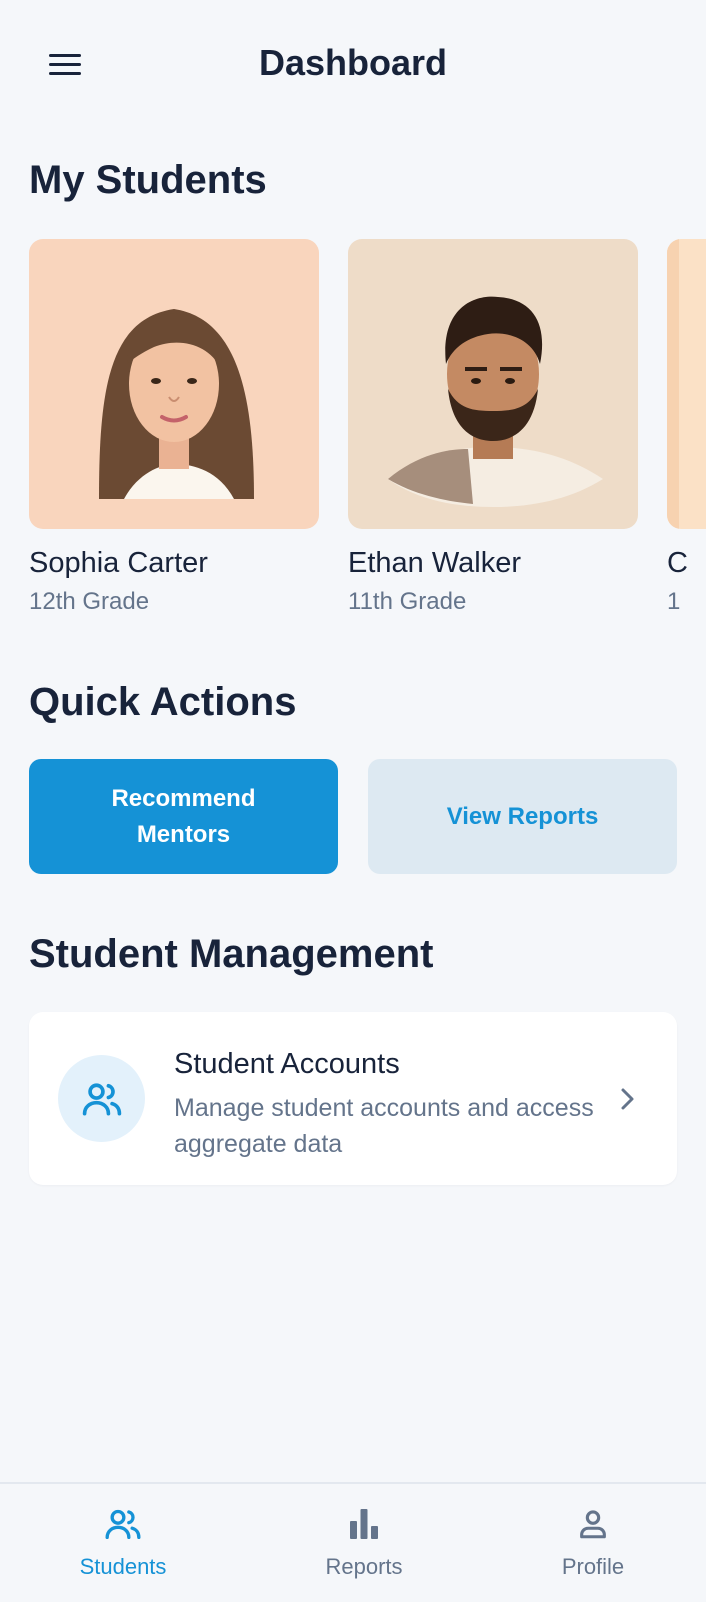  I want to click on nav-label-reports: Reports, so click(364, 1566).